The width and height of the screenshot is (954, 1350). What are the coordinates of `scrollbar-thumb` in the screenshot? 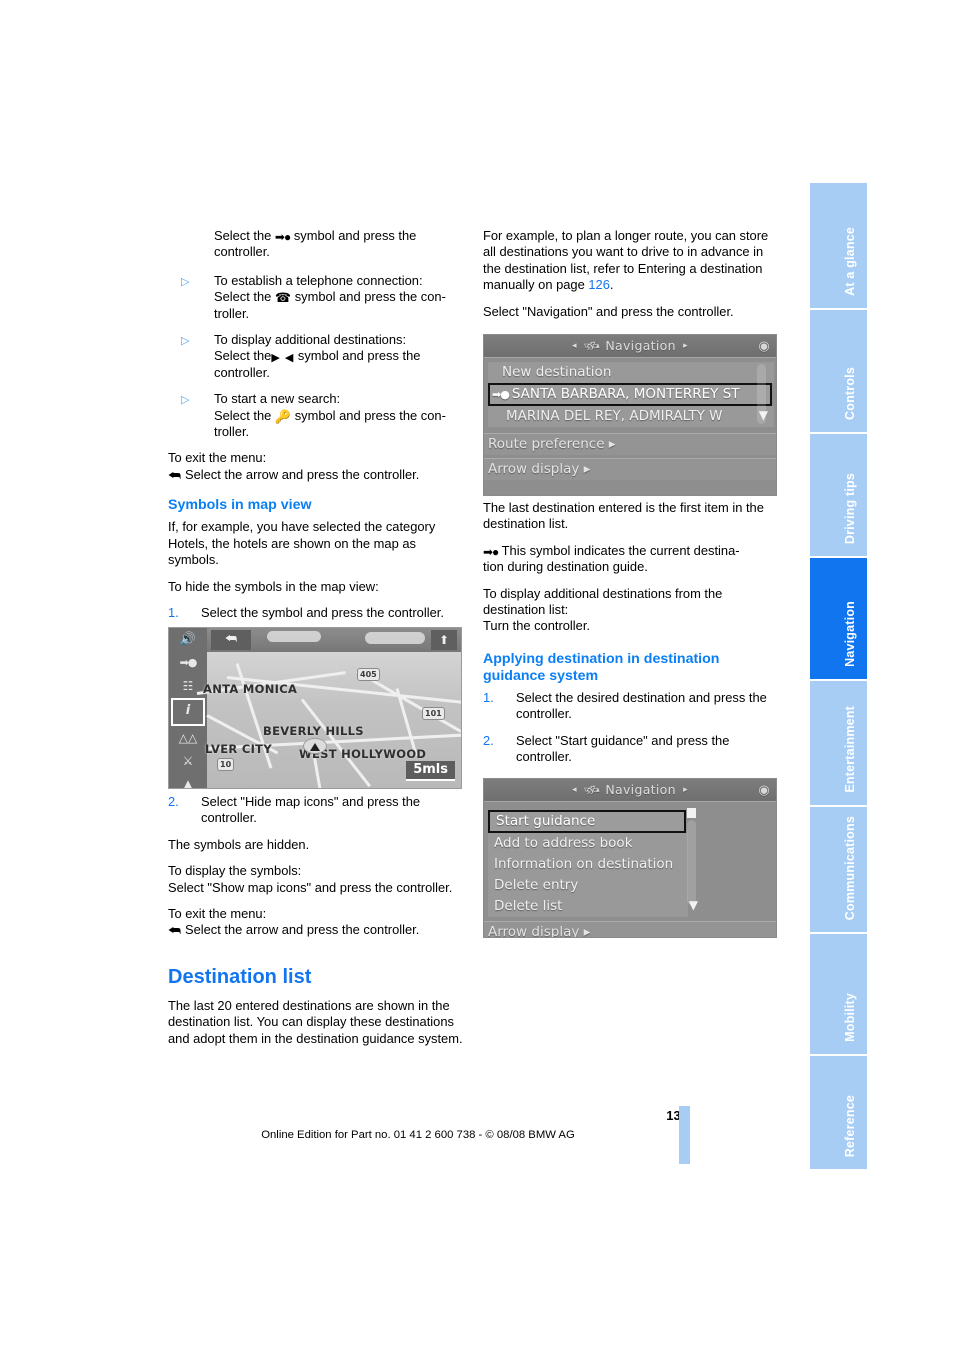 It's located at (691, 813).